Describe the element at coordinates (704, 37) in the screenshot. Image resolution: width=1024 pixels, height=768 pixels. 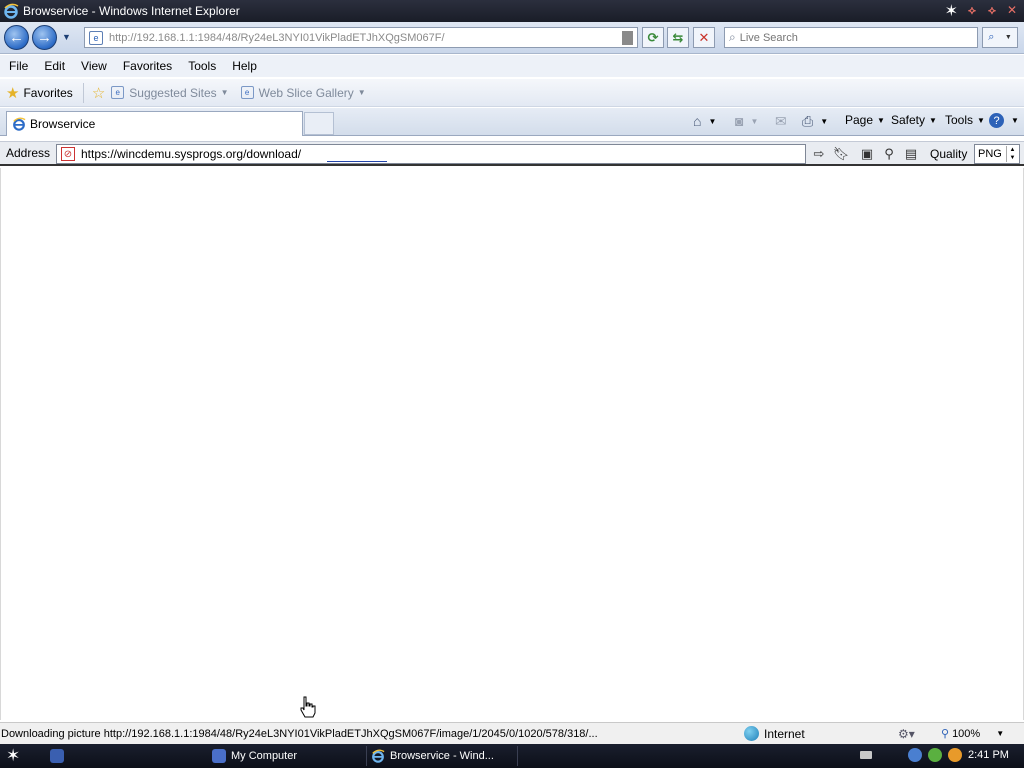
I see `stop-button: ✕` at that location.